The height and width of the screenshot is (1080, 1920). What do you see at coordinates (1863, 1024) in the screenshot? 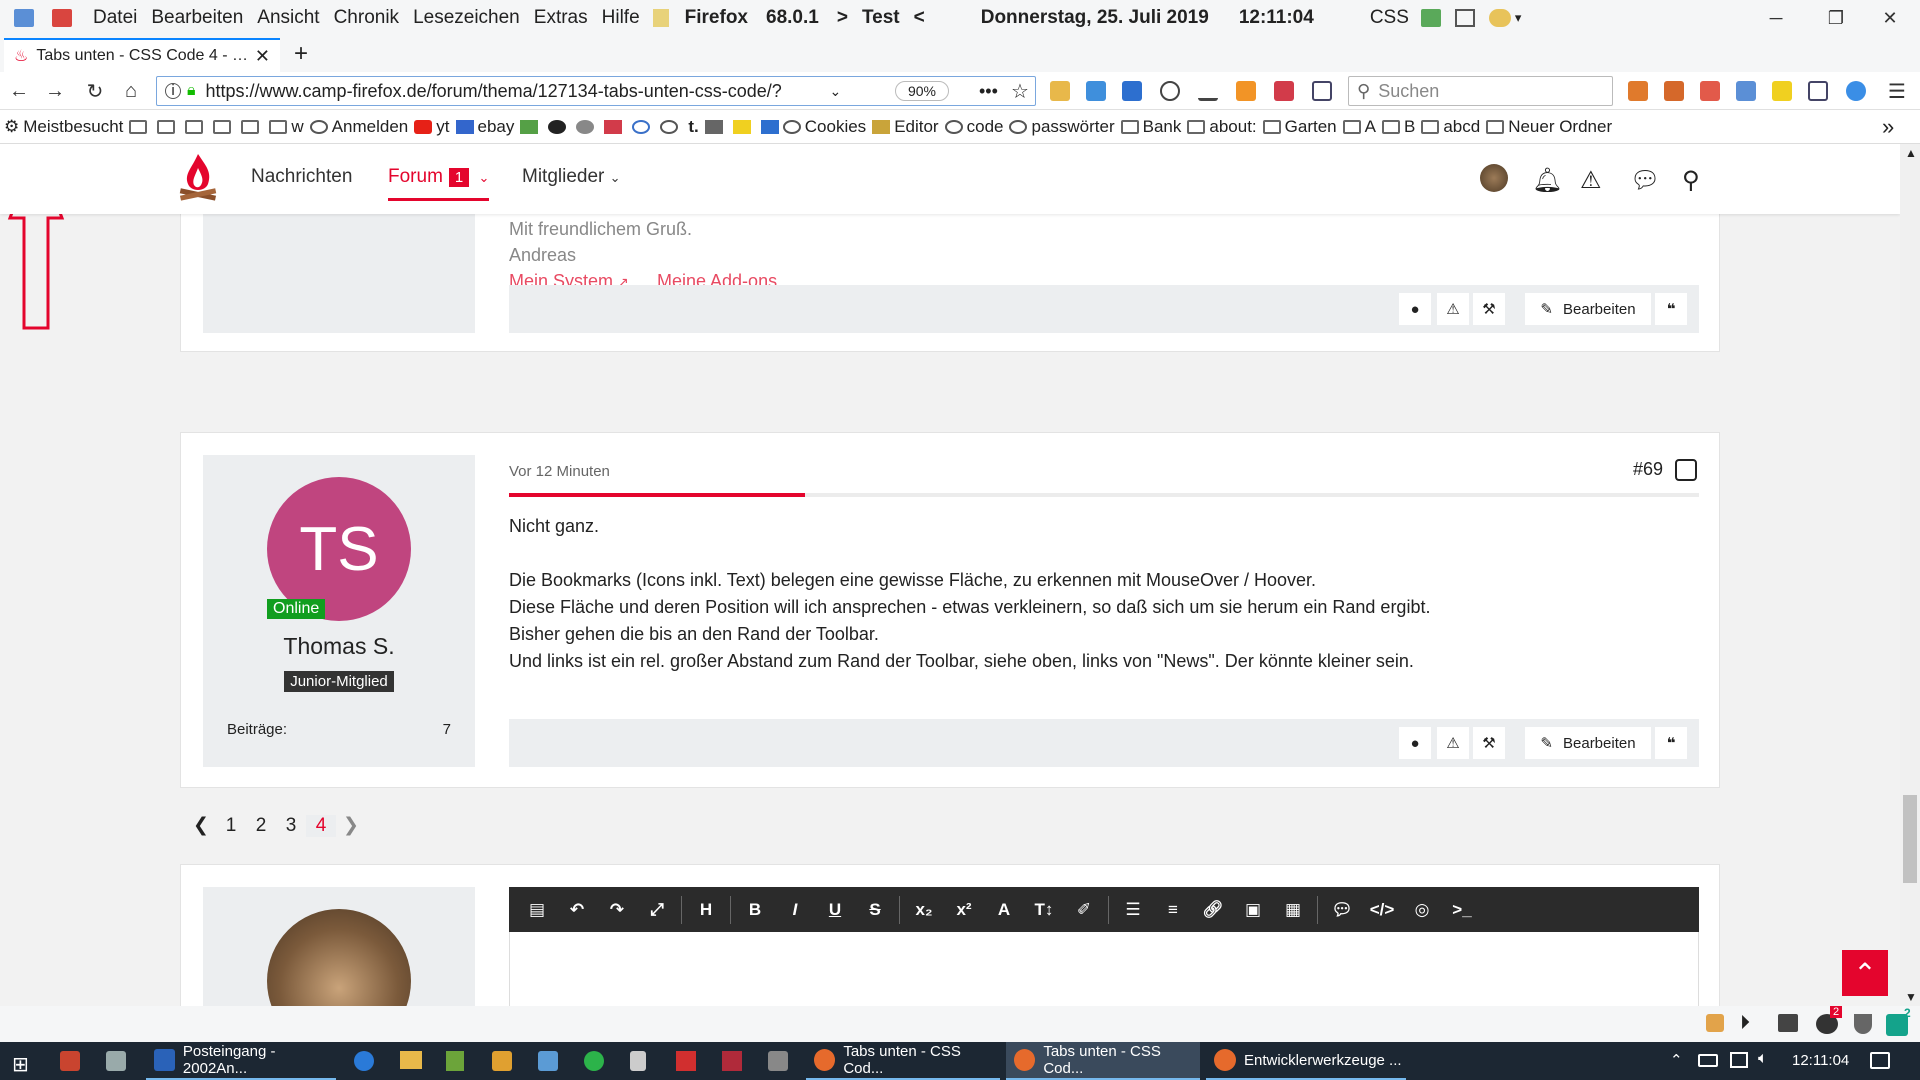
I see `shield-icon` at bounding box center [1863, 1024].